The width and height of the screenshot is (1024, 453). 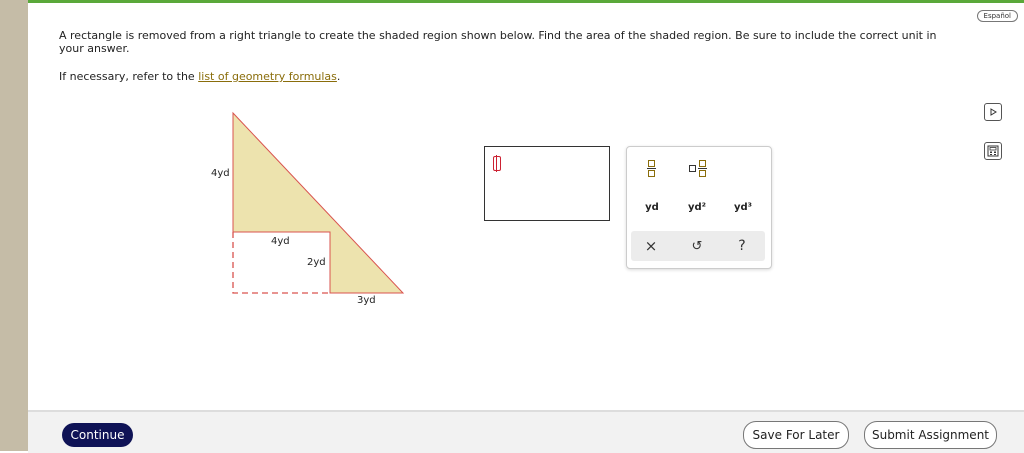 I want to click on shaded-region, so click(x=318, y=203).